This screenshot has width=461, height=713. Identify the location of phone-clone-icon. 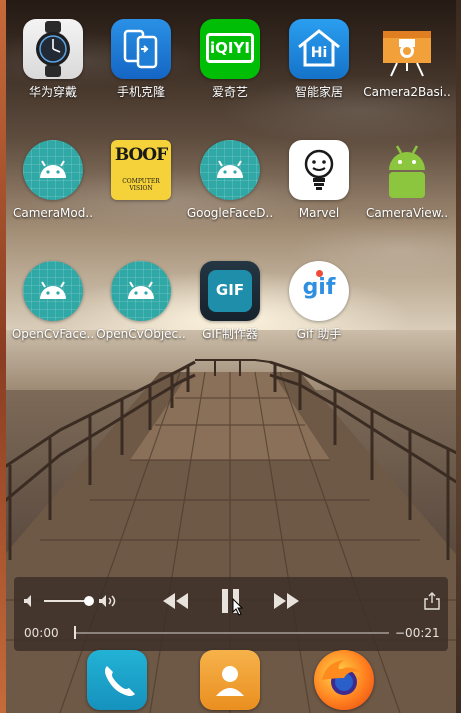
(141, 49).